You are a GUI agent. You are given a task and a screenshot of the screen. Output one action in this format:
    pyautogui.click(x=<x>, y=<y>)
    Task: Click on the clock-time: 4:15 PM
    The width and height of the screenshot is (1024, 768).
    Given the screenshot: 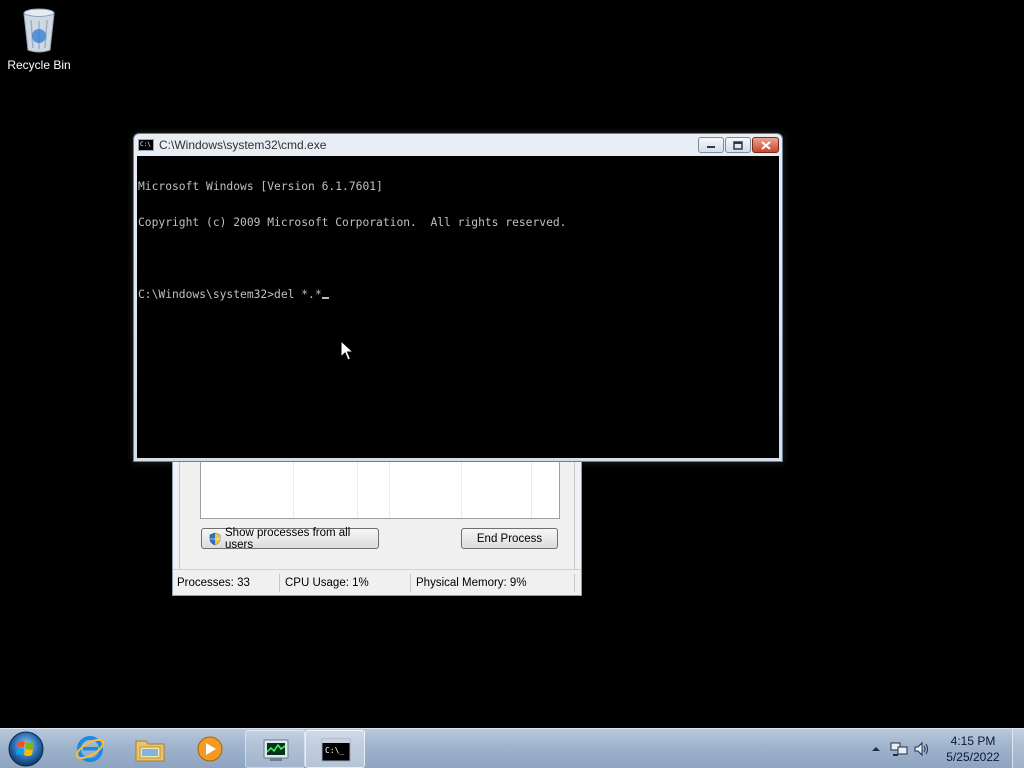 What is the action you would take?
    pyautogui.click(x=973, y=741)
    